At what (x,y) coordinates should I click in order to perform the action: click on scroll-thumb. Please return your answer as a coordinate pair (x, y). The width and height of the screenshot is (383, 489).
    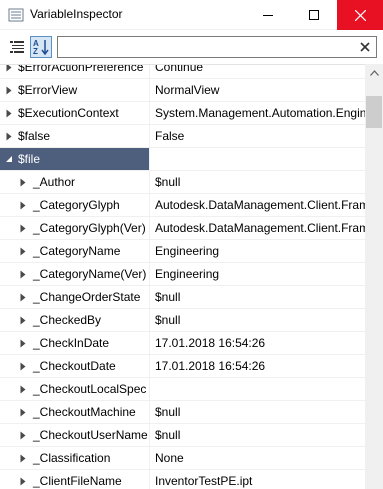
    Looking at the image, I should click on (374, 112).